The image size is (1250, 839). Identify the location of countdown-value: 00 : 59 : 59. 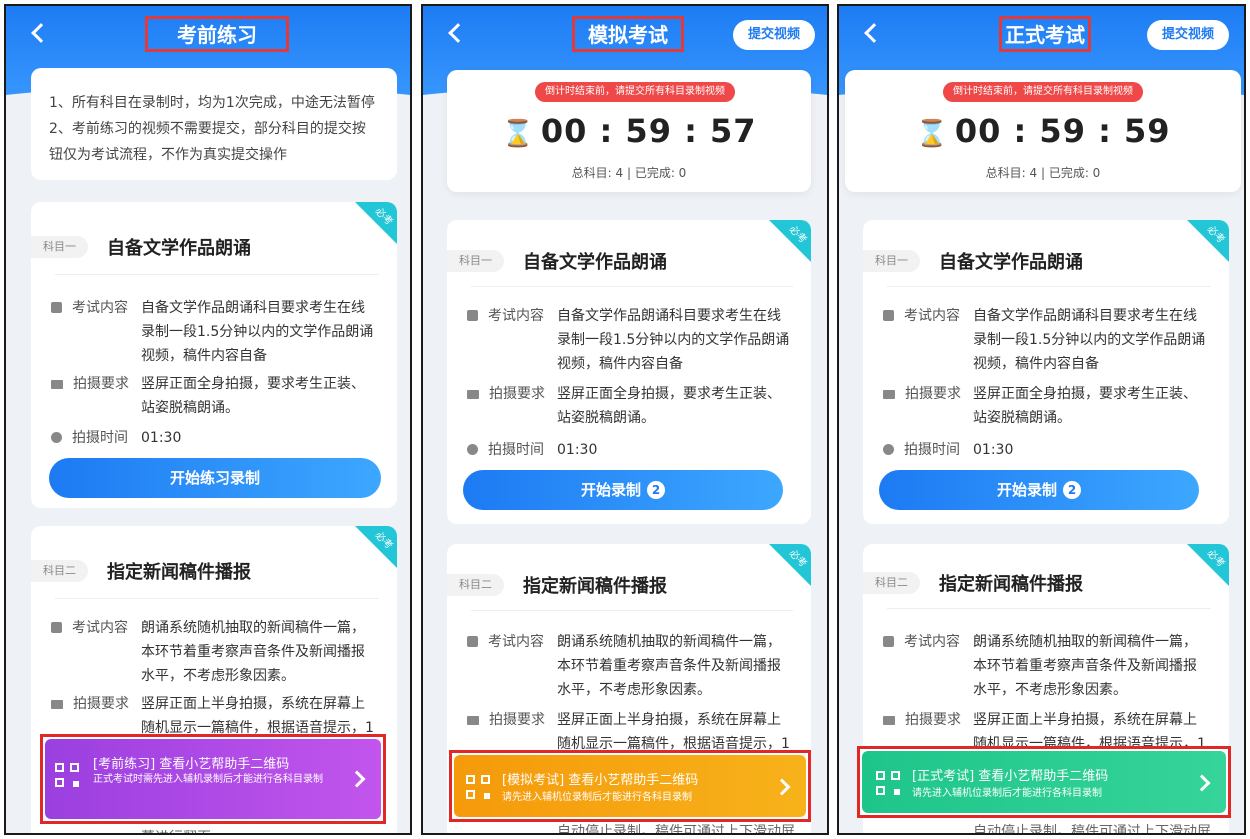
(1062, 131).